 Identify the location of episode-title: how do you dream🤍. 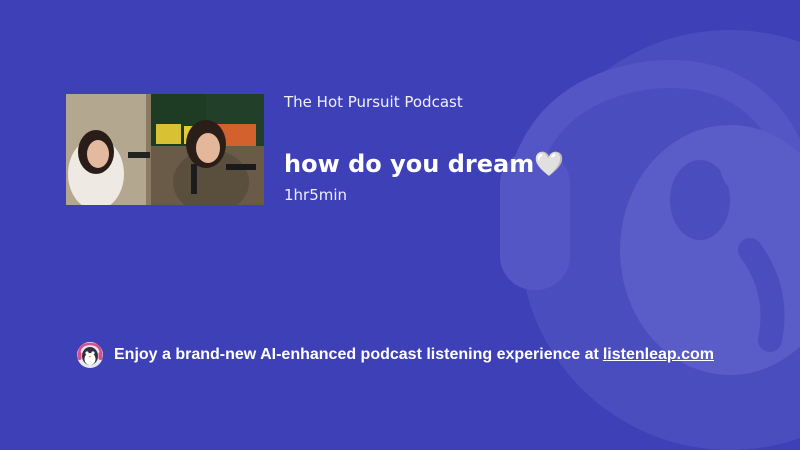
(424, 164).